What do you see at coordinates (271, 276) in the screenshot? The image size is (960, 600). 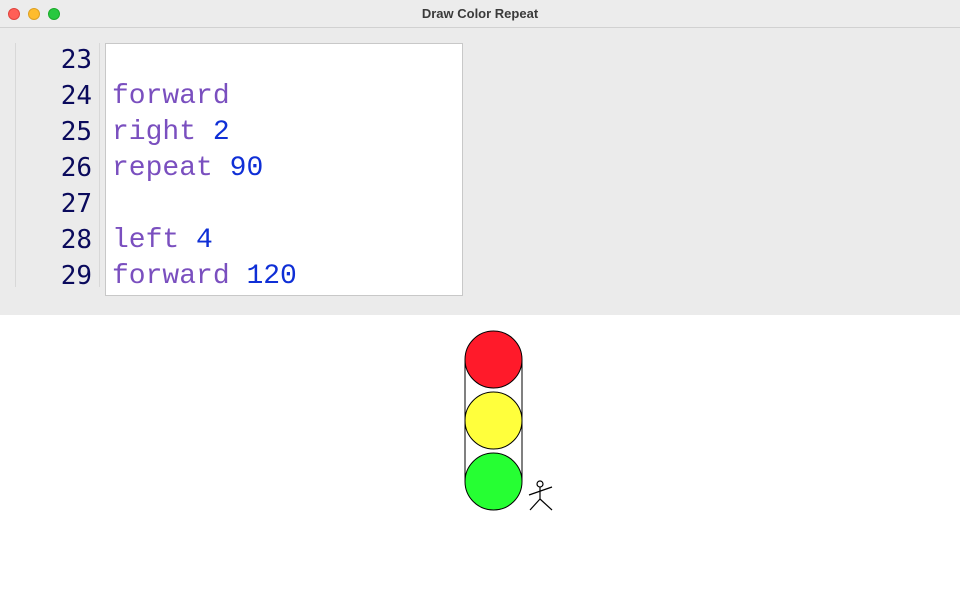 I see `code-argument: 120` at bounding box center [271, 276].